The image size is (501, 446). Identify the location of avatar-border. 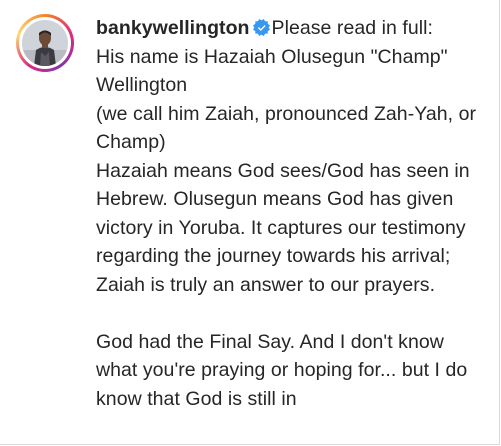
(45, 43).